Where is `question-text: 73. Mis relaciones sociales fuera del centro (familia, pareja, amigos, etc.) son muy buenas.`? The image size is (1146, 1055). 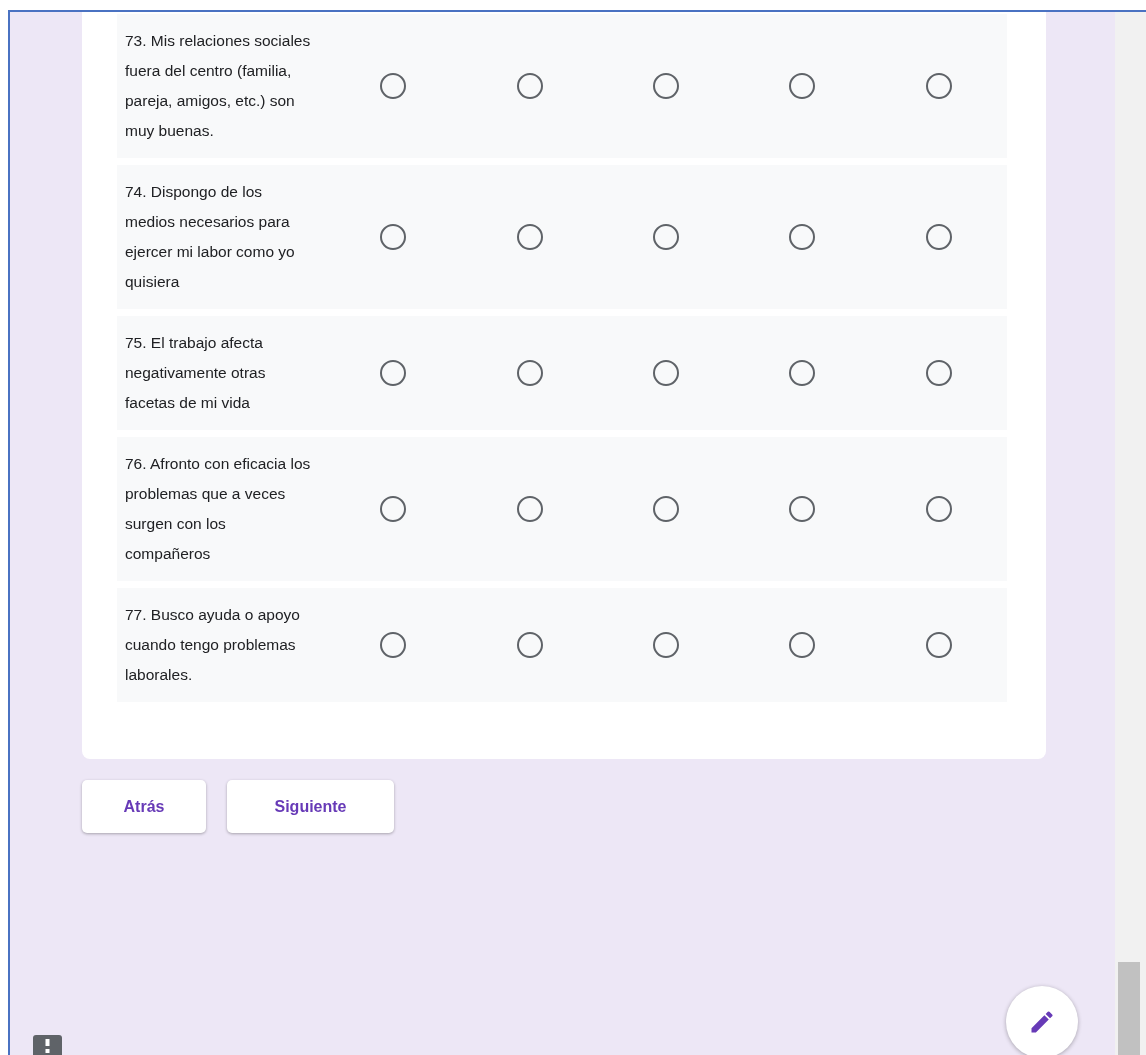 question-text: 73. Mis relaciones sociales fuera del centro (familia, pareja, amigos, etc.) son muy buenas. is located at coordinates (218, 86).